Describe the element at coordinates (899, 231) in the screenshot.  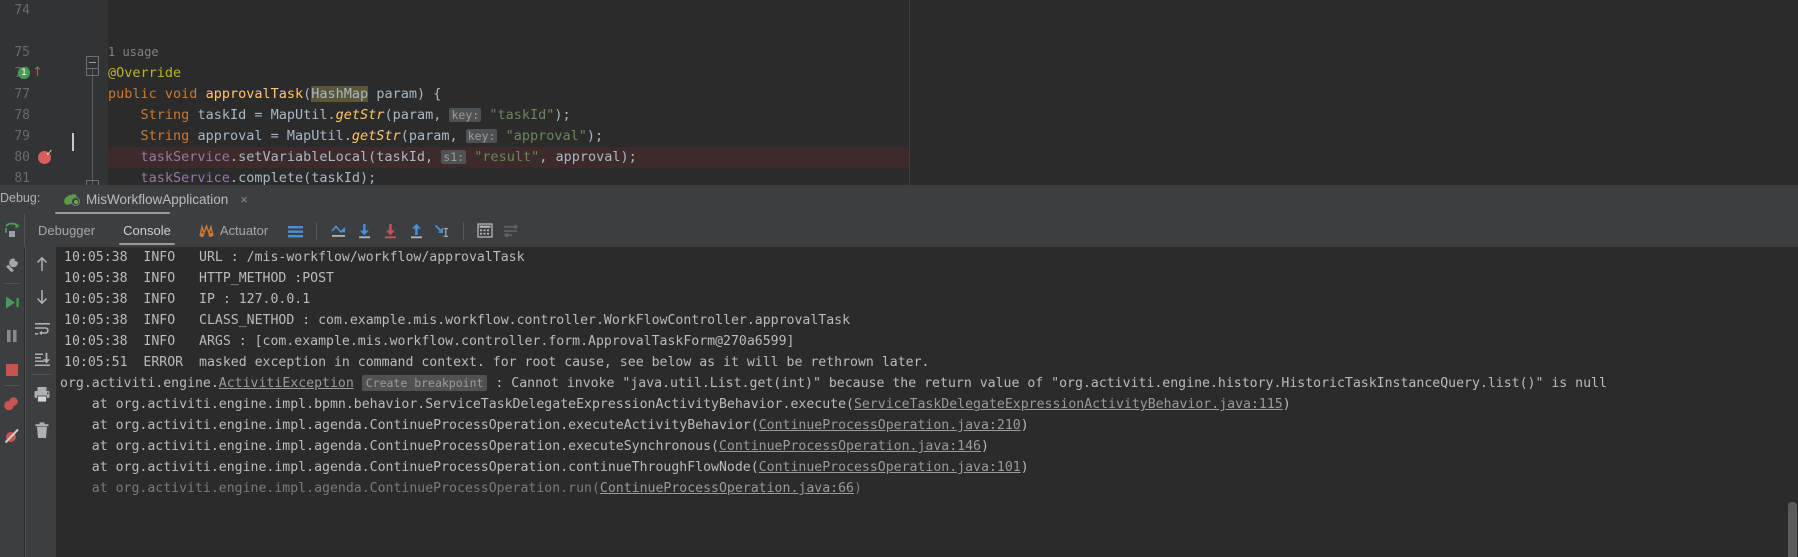
I see `console-toolbar-row: Debugger Console Actuator` at that location.